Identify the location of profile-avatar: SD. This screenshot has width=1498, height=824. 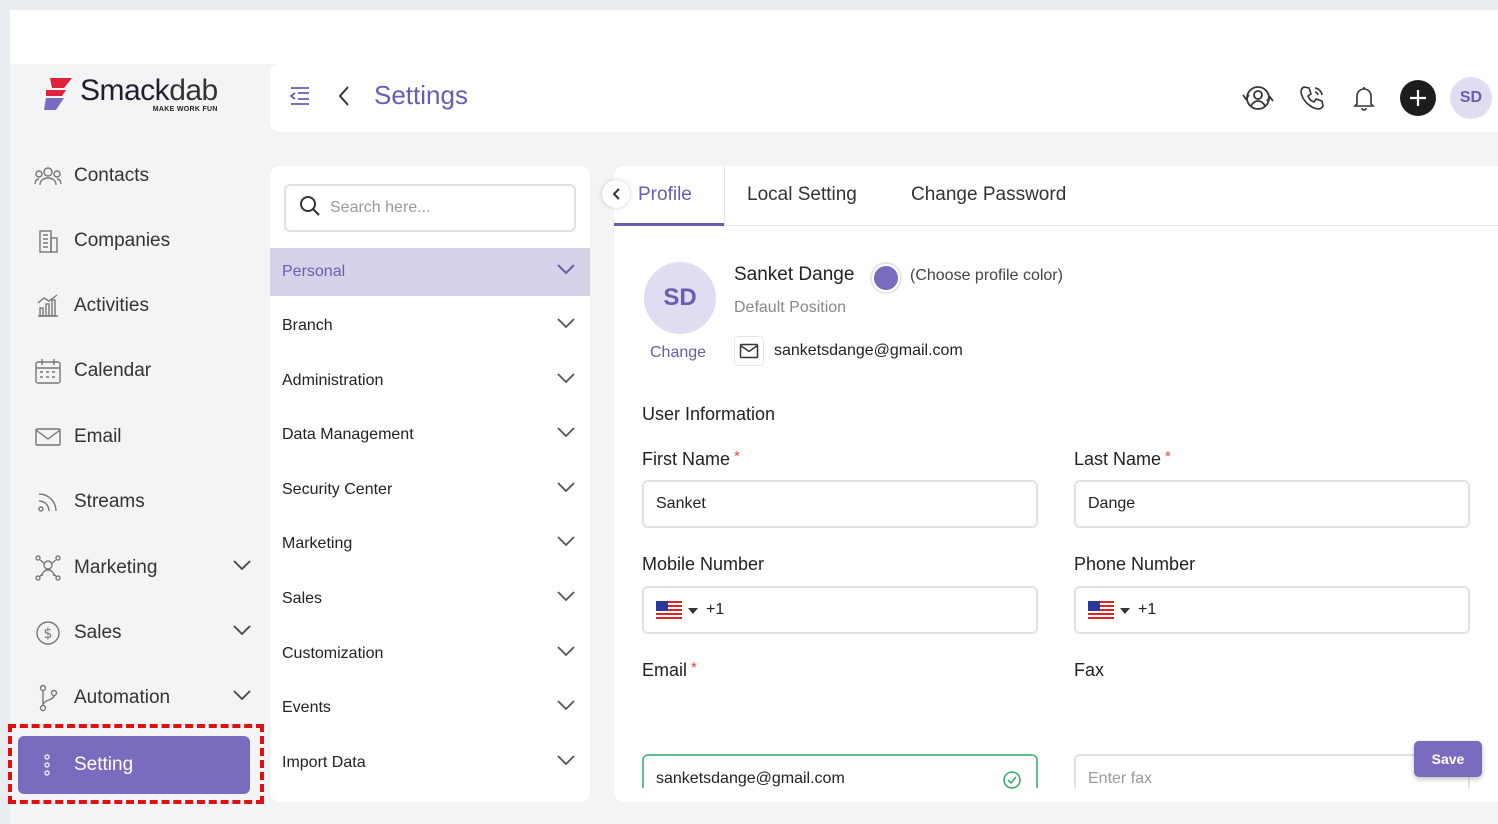
(680, 298).